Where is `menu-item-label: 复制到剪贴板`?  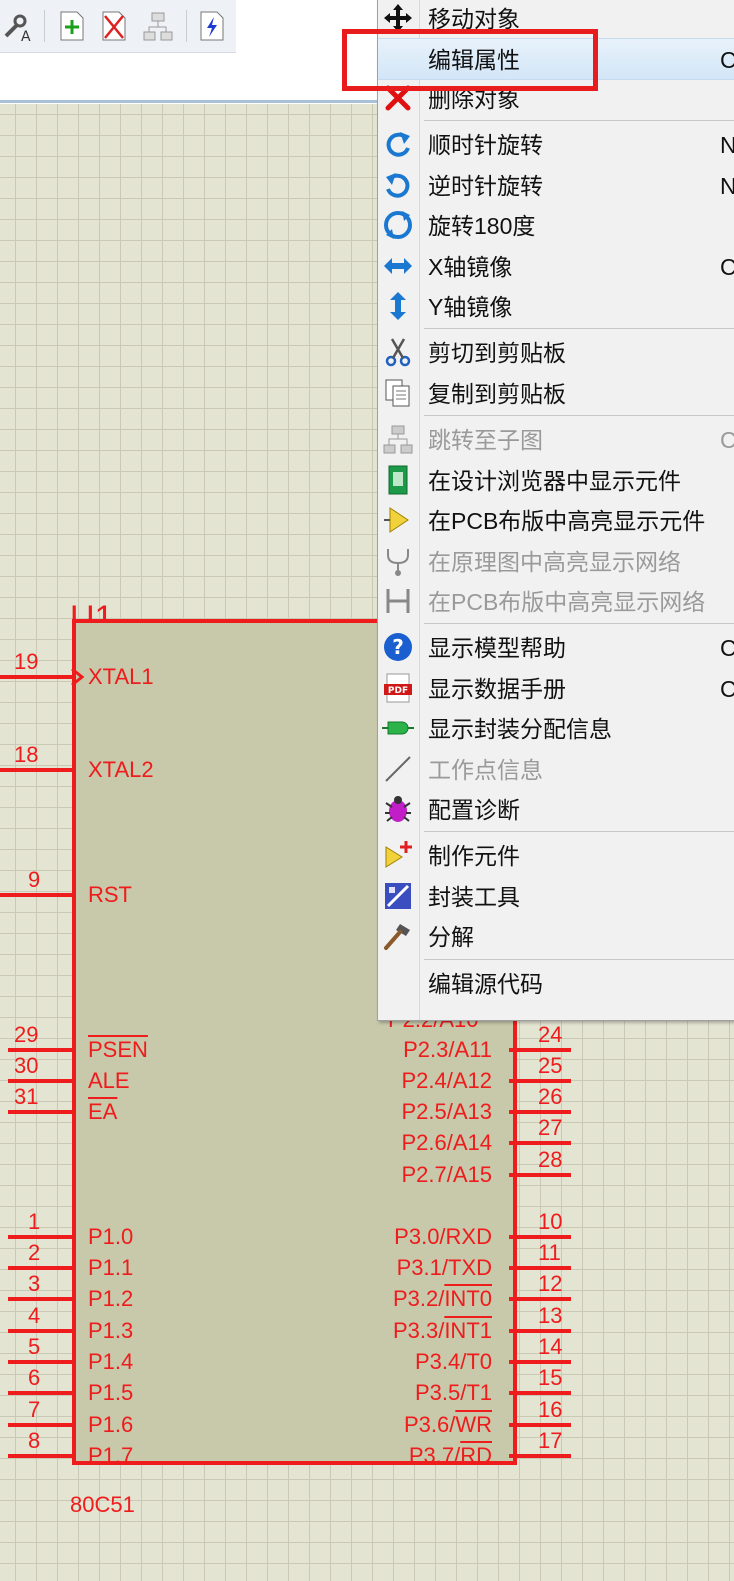
menu-item-label: 复制到剪贴板 is located at coordinates (497, 394).